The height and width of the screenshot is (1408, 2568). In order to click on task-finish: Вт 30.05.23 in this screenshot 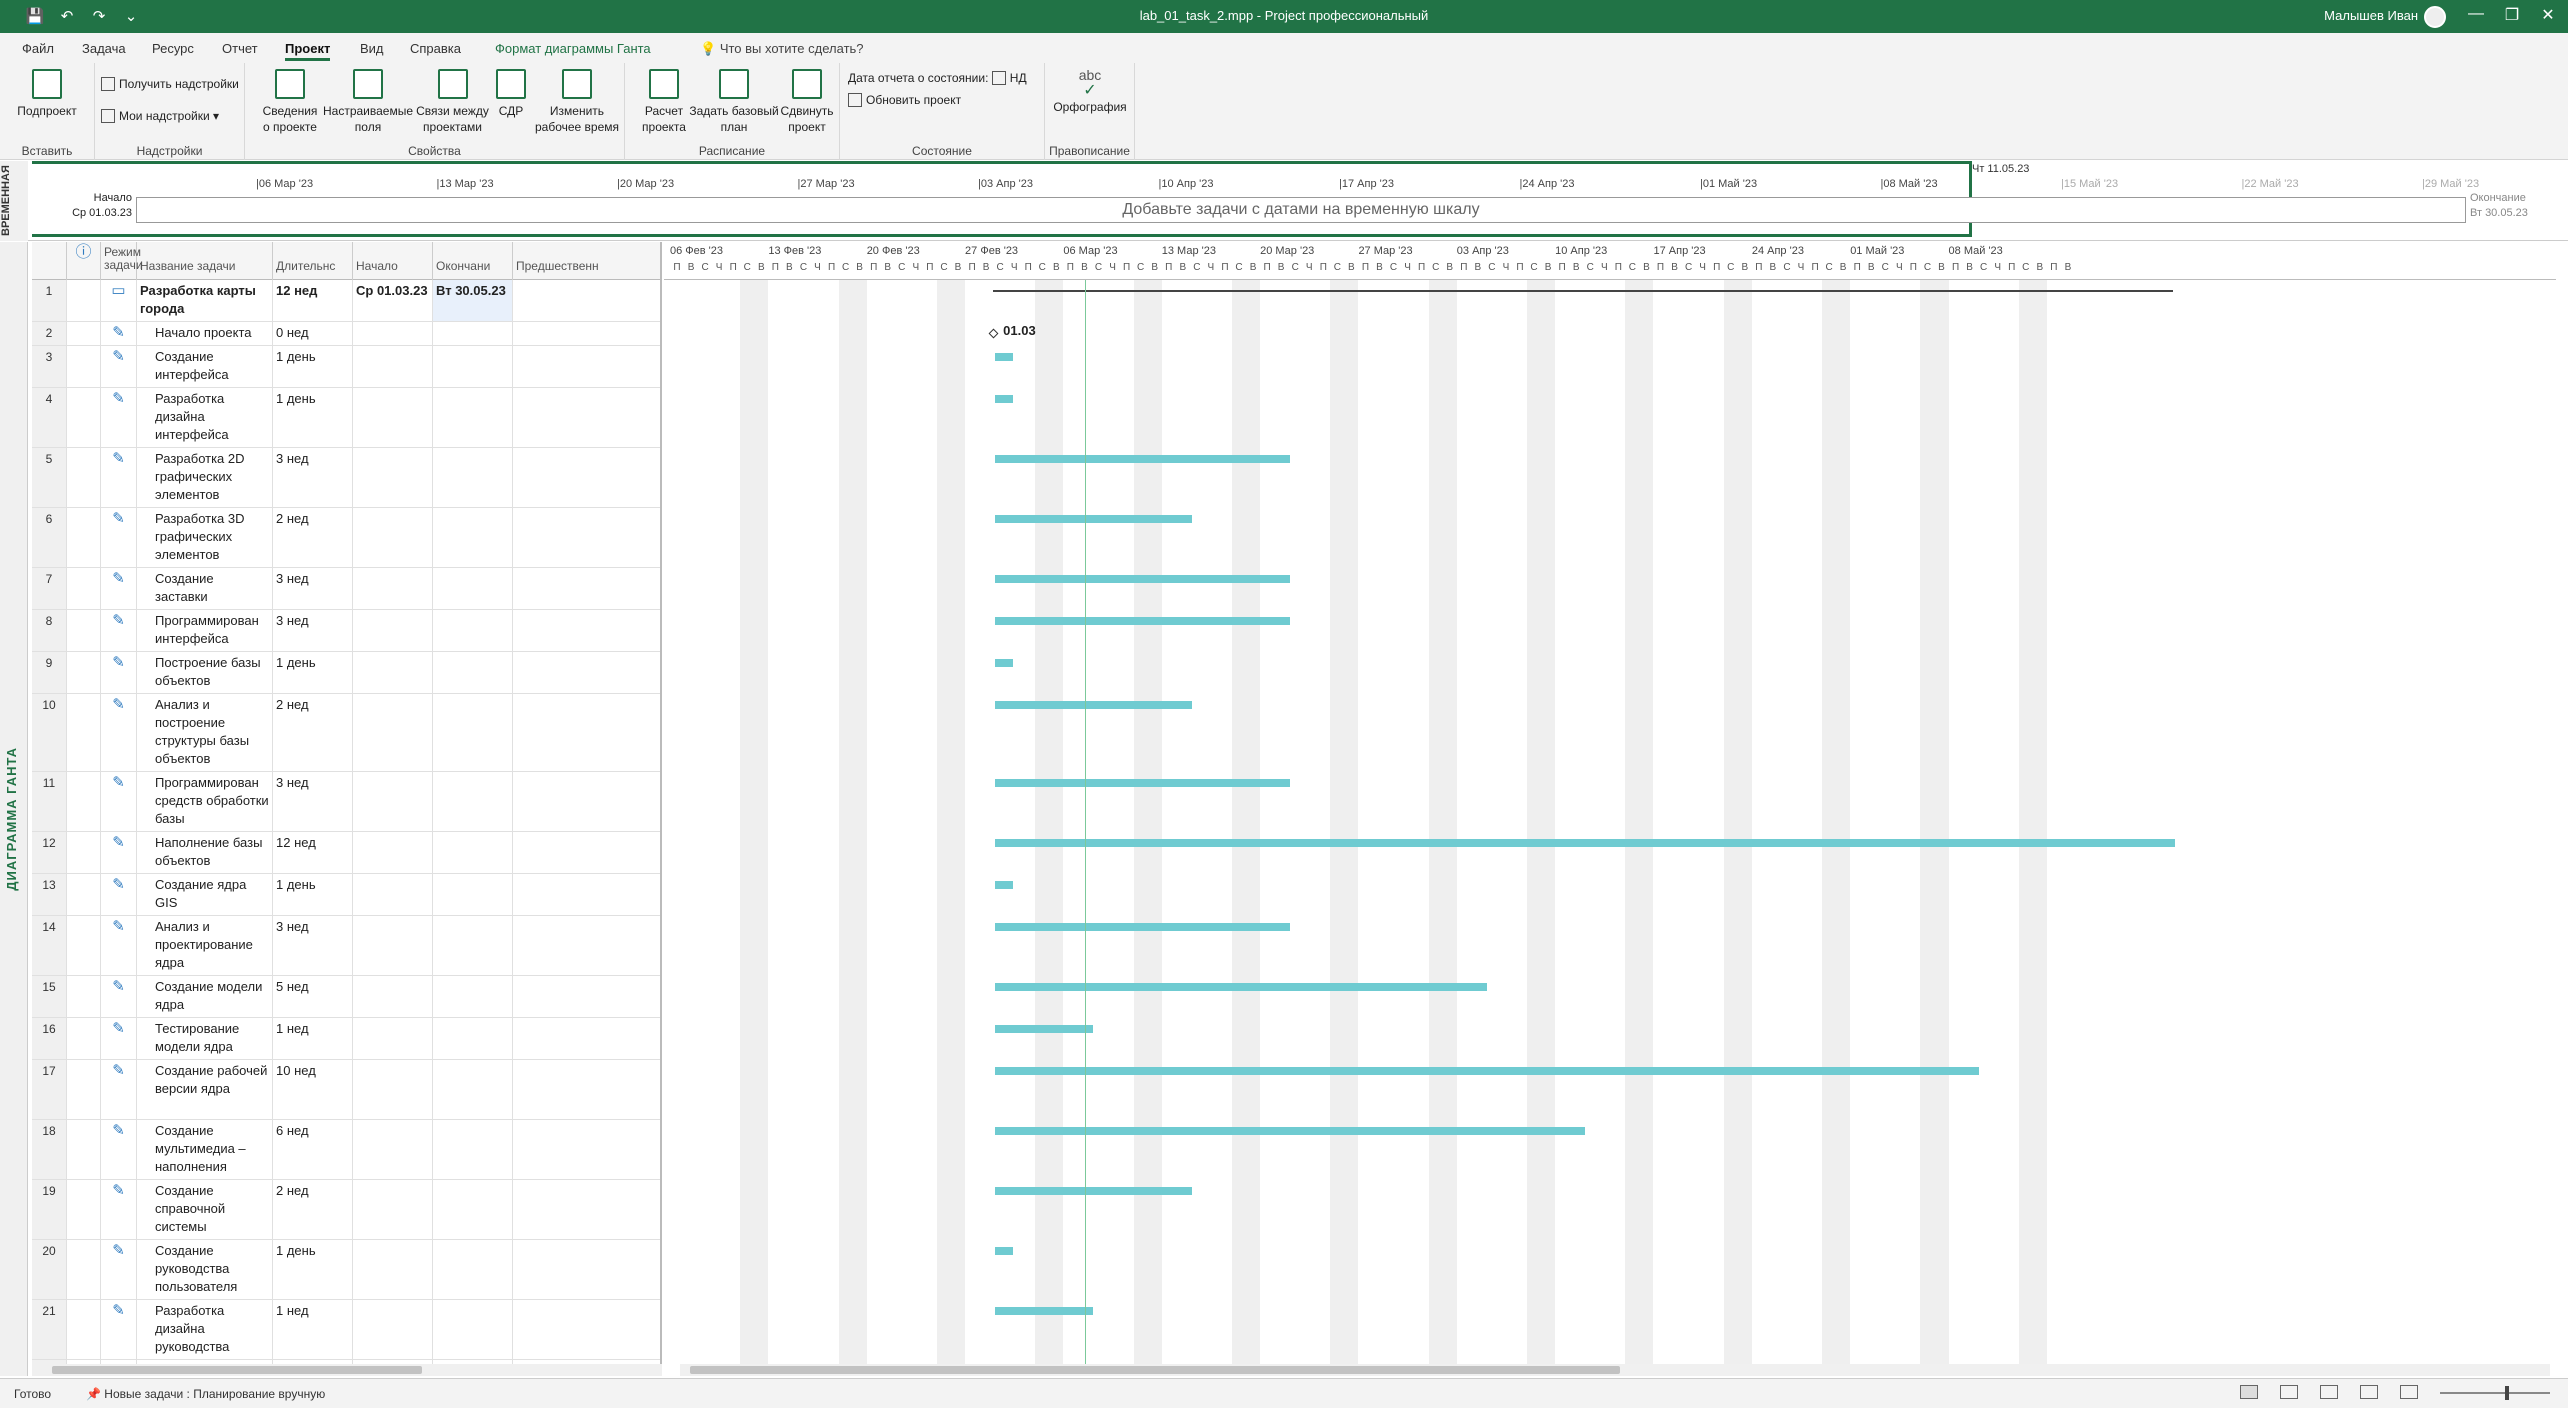, I will do `click(473, 300)`.